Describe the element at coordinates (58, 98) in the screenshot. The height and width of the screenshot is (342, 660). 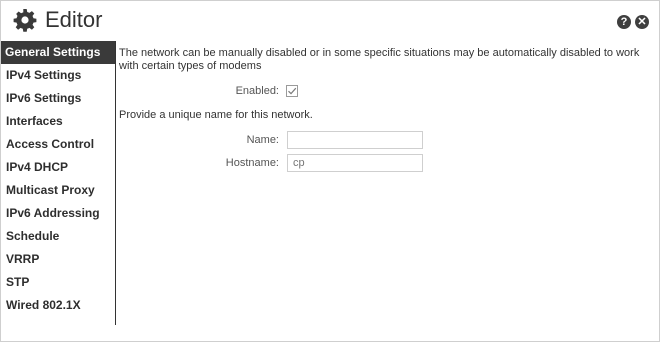
I see `sidebar-item-ipv6-settings: IPv6 Settings` at that location.